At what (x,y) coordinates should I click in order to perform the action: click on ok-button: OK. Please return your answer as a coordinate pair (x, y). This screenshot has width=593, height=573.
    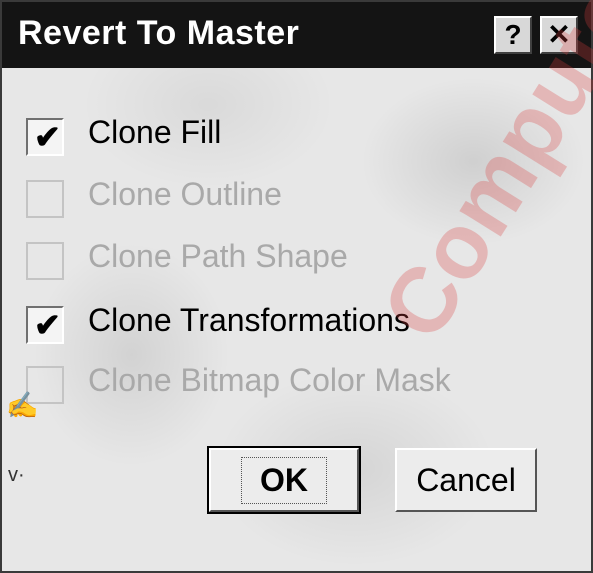
    Looking at the image, I should click on (284, 480).